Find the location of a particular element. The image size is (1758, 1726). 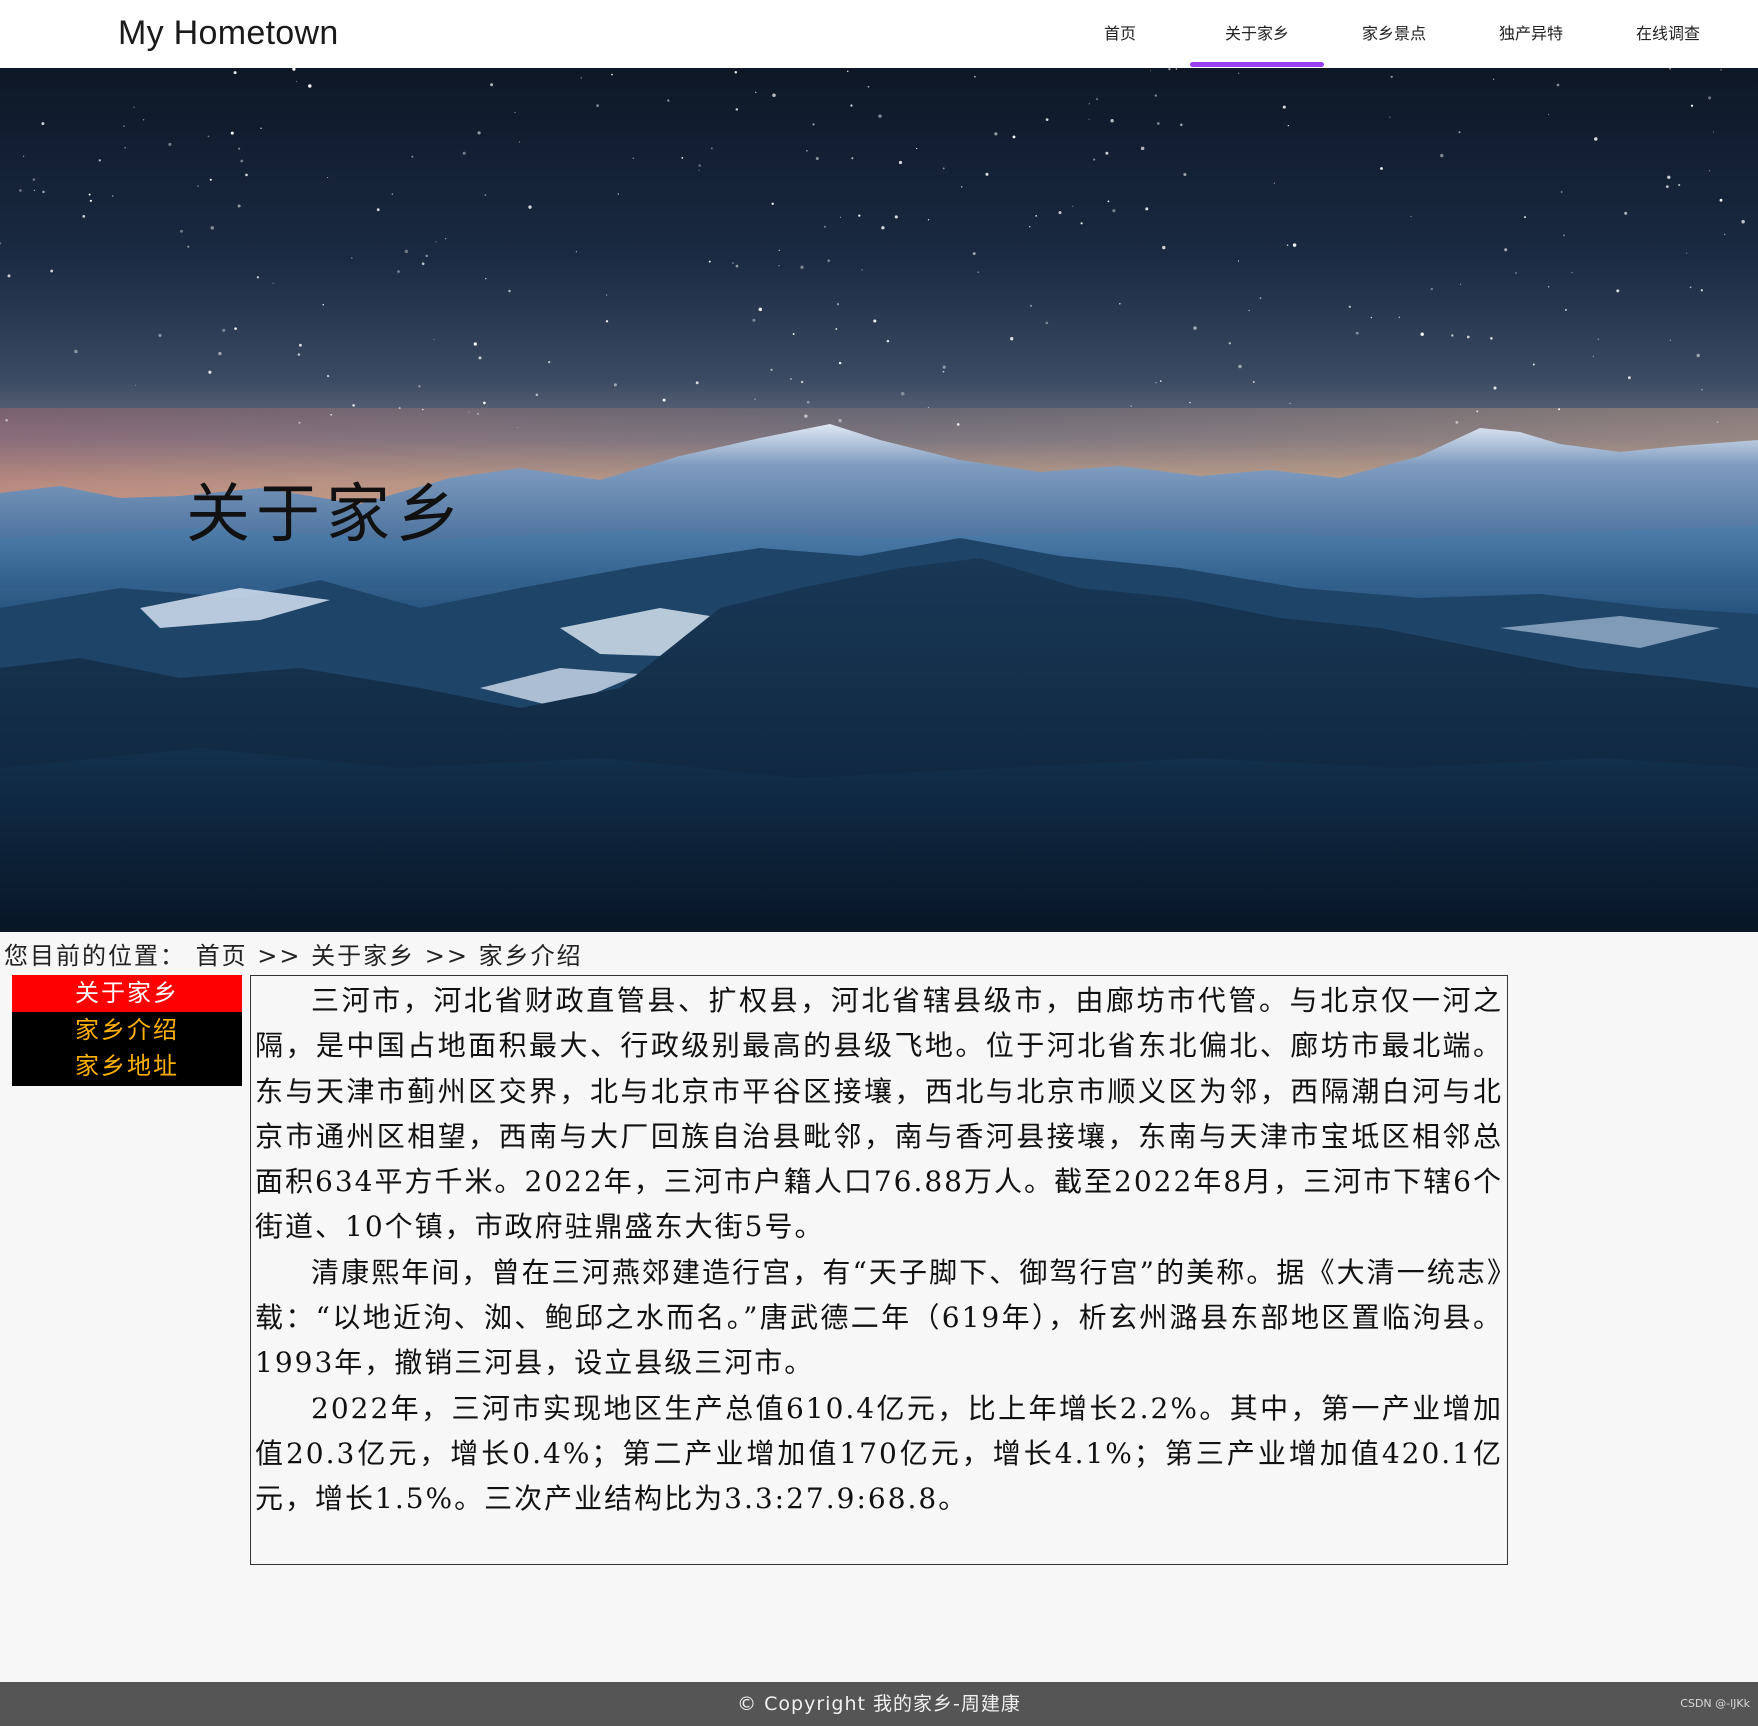

breadcrumb: 您目前的位置： 首页 >> 关于家乡 >> 家乡介绍 is located at coordinates (293, 953).